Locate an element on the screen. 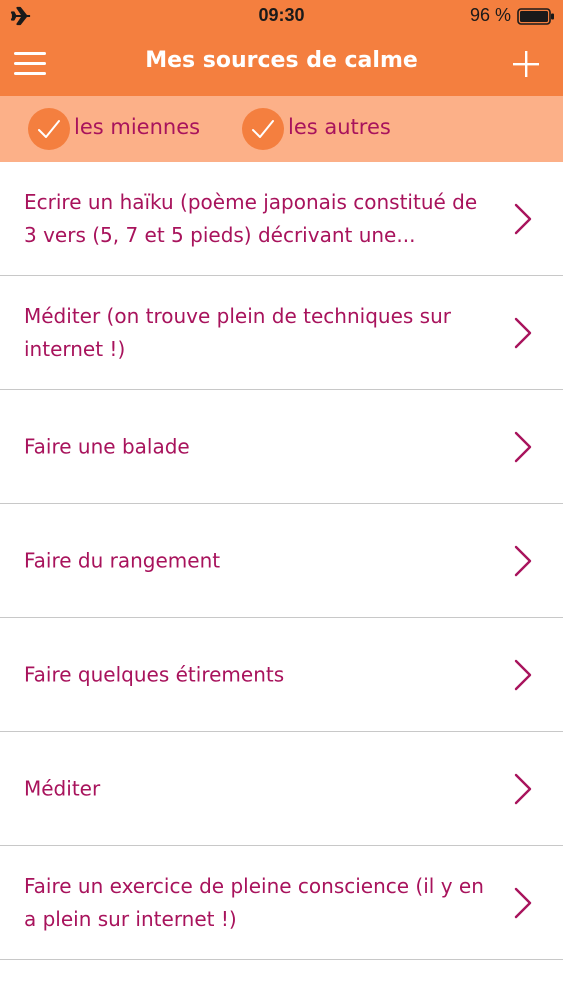 Image resolution: width=563 pixels, height=1000 pixels. list-item-text: Faire du rangement is located at coordinates (122, 560).